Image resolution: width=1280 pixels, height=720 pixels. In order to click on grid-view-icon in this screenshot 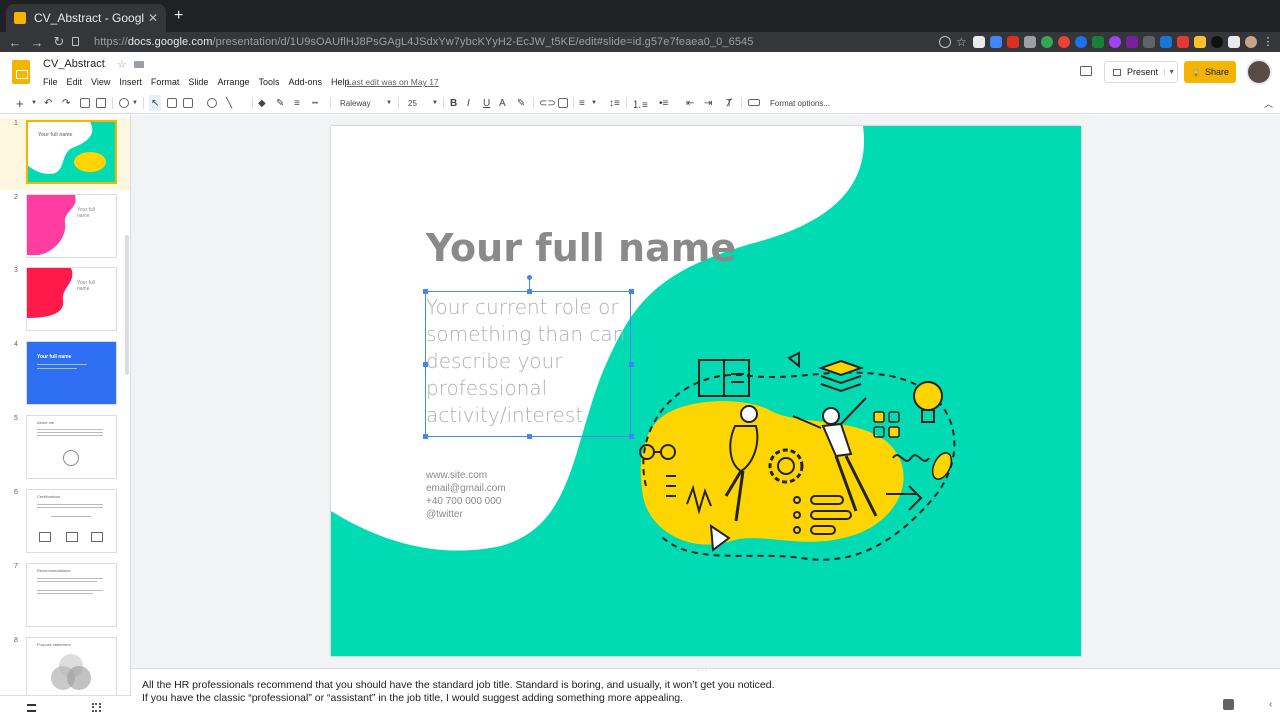, I will do `click(96, 707)`.